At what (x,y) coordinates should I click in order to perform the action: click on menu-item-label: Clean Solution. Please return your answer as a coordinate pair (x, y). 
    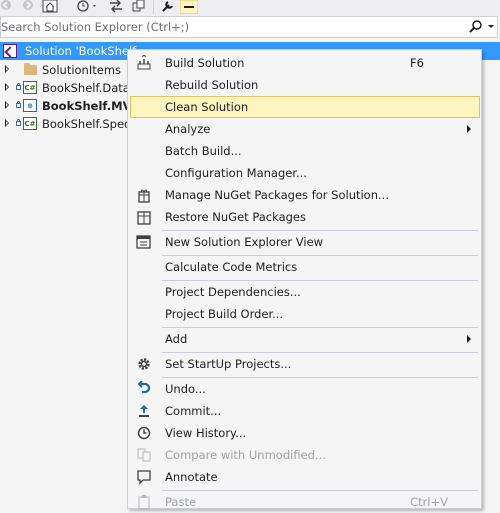
    Looking at the image, I should click on (207, 107).